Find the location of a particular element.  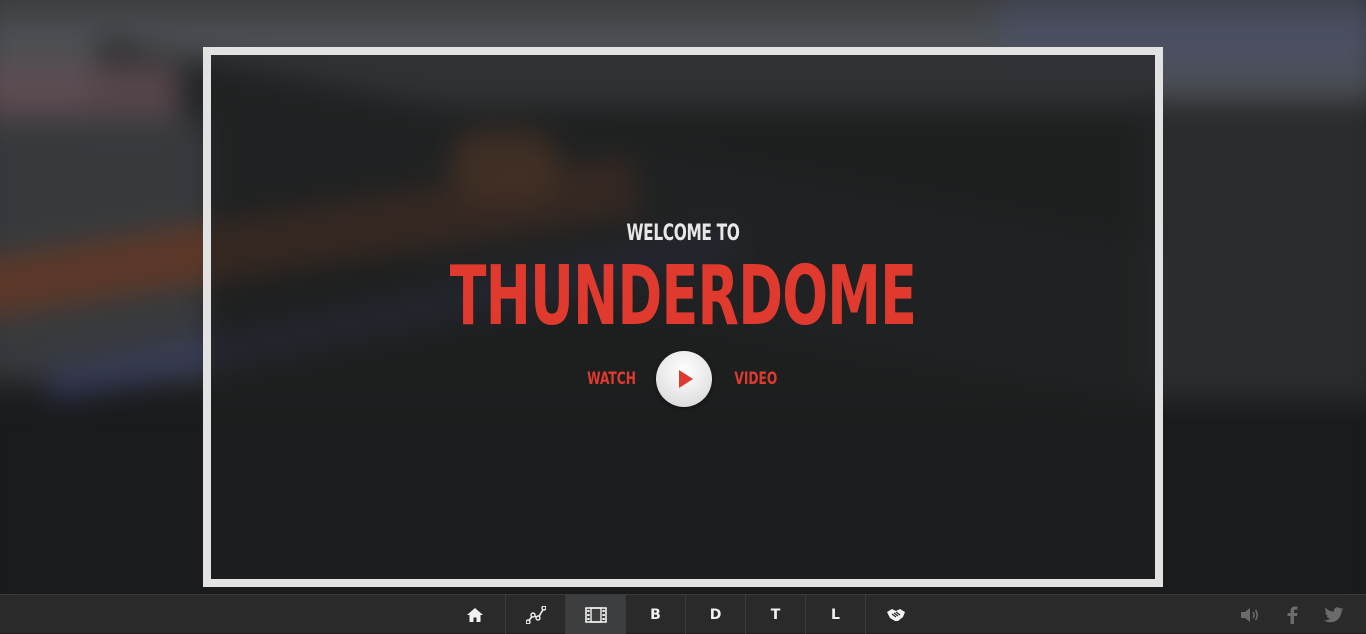

site-title: THUNDERDOME is located at coordinates (683, 296).